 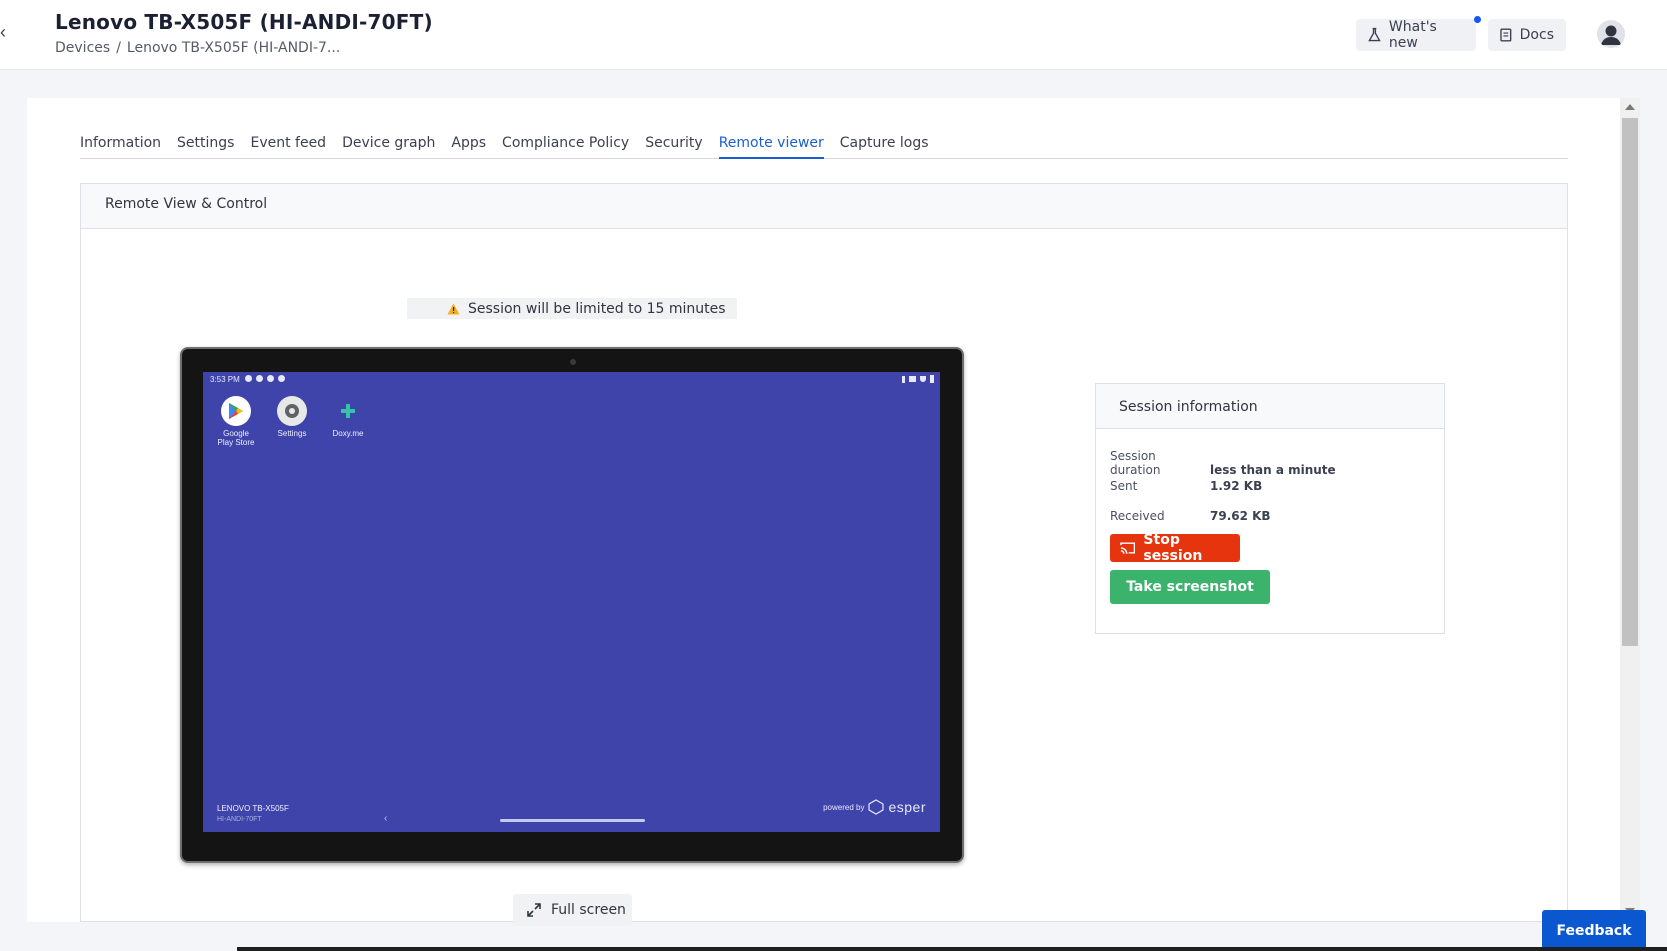 I want to click on status-notification-icons, so click(x=265, y=378).